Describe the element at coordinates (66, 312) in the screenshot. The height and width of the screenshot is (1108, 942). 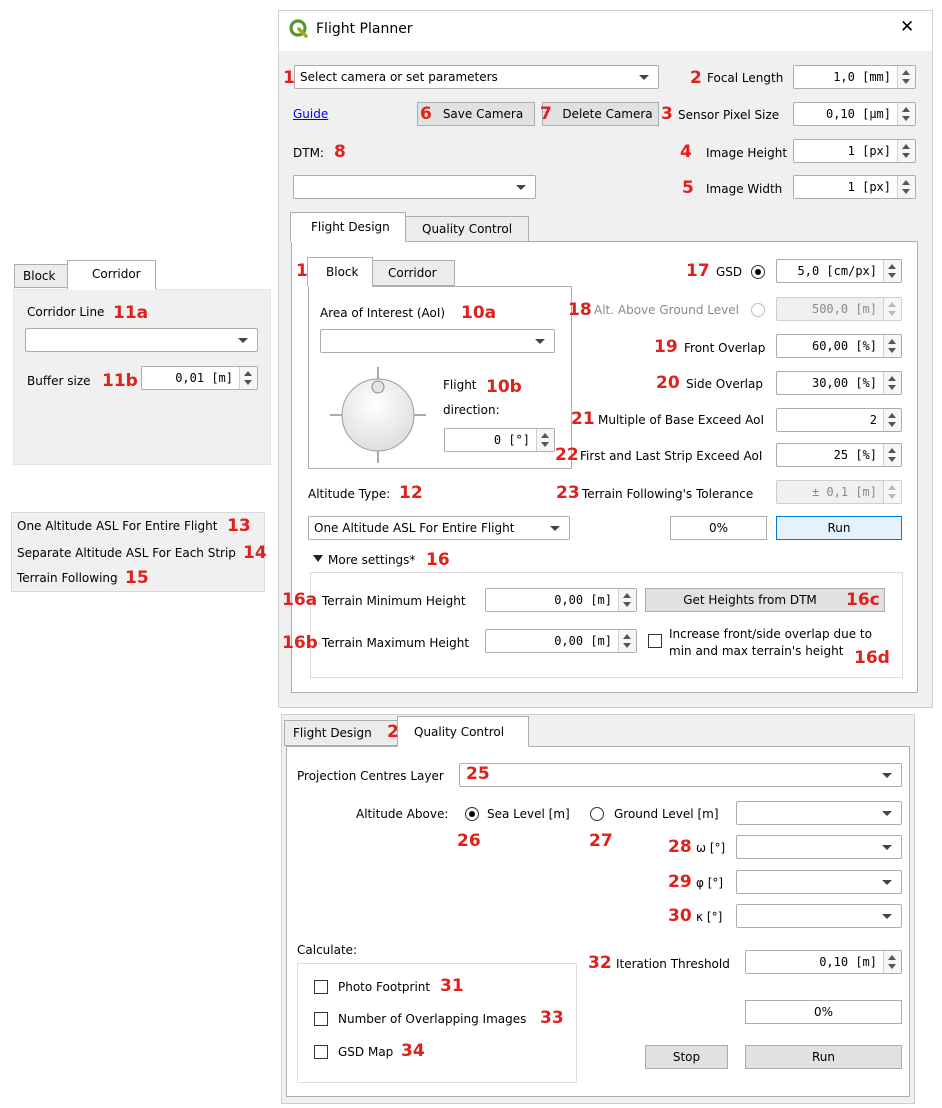
I see `corridor-line-label: Corridor Line` at that location.